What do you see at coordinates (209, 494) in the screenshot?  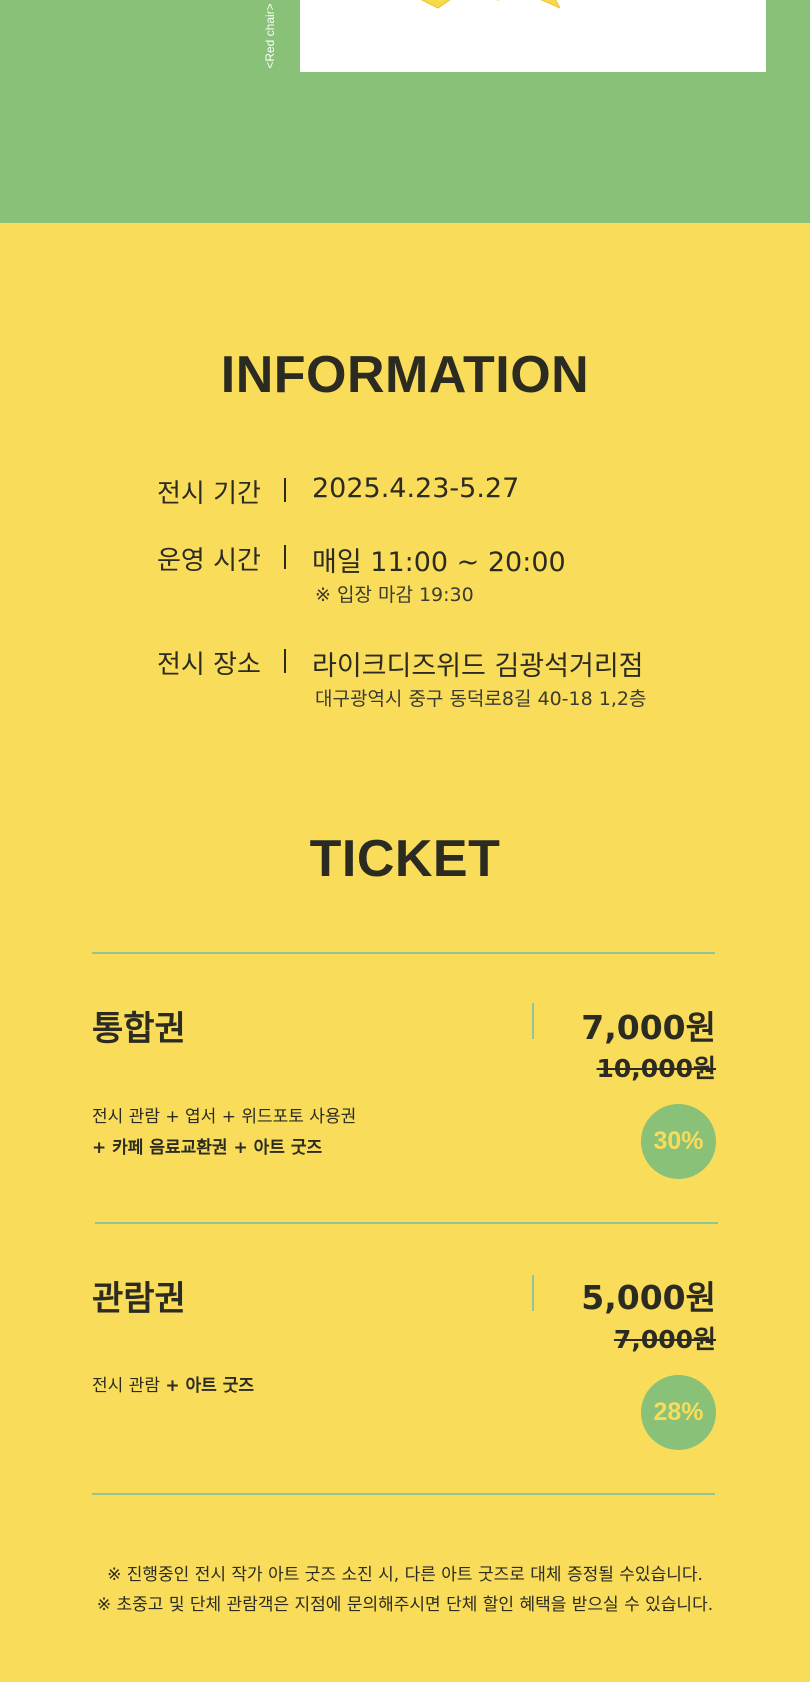 I see `info-label: 전시 기간` at bounding box center [209, 494].